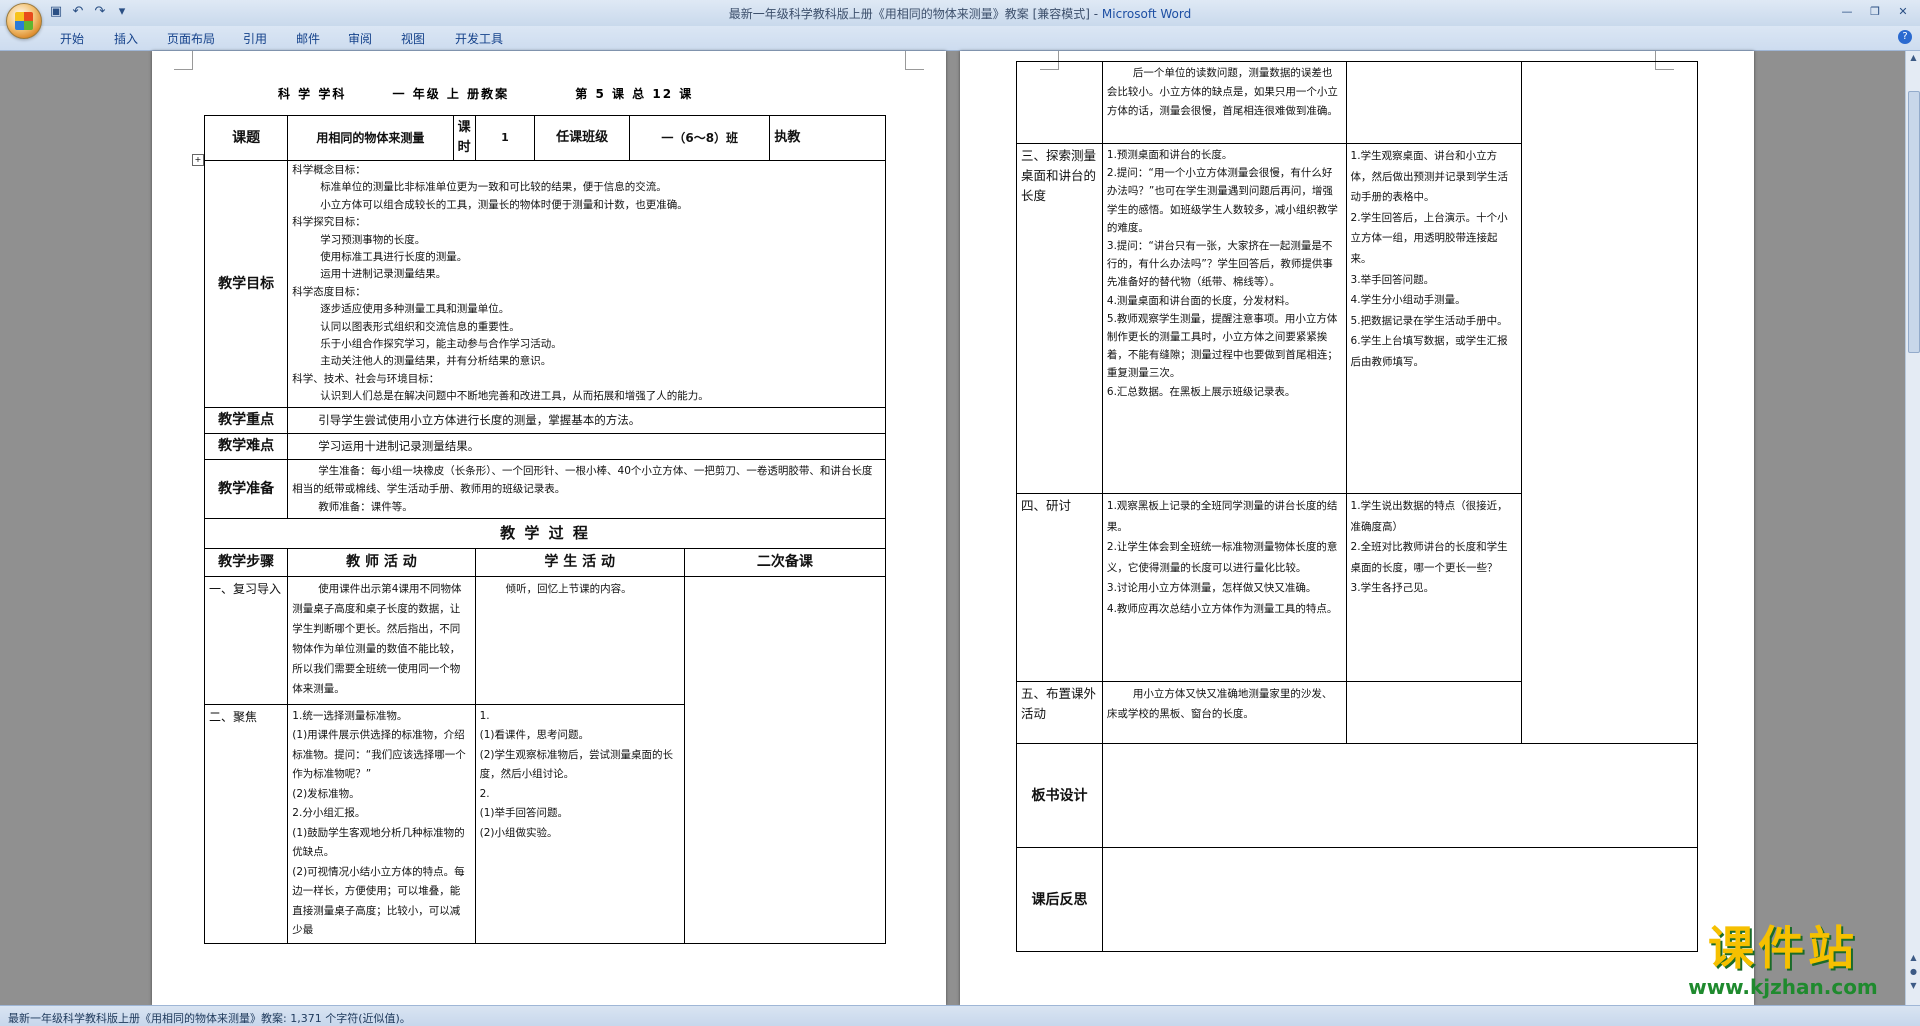 The height and width of the screenshot is (1026, 1920). Describe the element at coordinates (246, 823) in the screenshot. I see `step-name: 二、聚焦` at that location.